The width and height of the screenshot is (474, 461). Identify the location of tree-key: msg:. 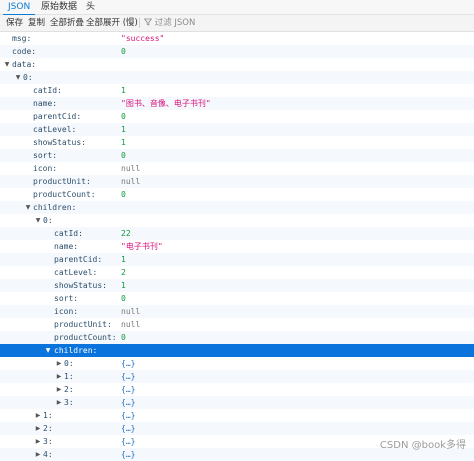
(22, 38).